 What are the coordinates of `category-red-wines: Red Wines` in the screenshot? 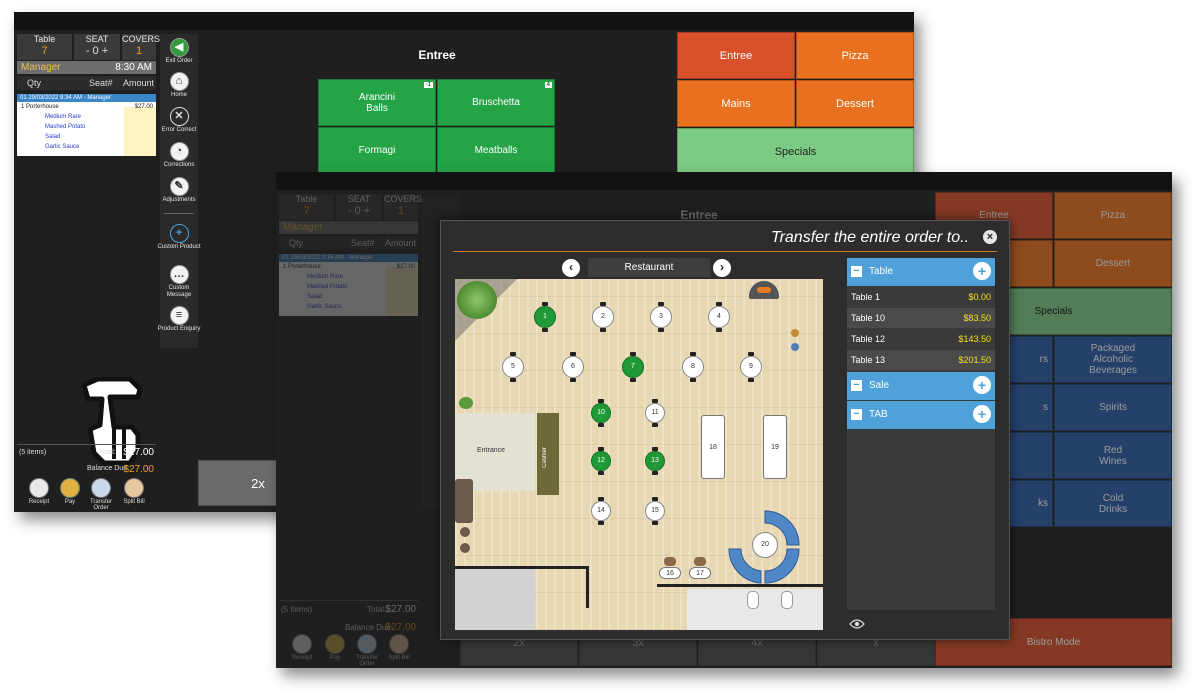 It's located at (1113, 455).